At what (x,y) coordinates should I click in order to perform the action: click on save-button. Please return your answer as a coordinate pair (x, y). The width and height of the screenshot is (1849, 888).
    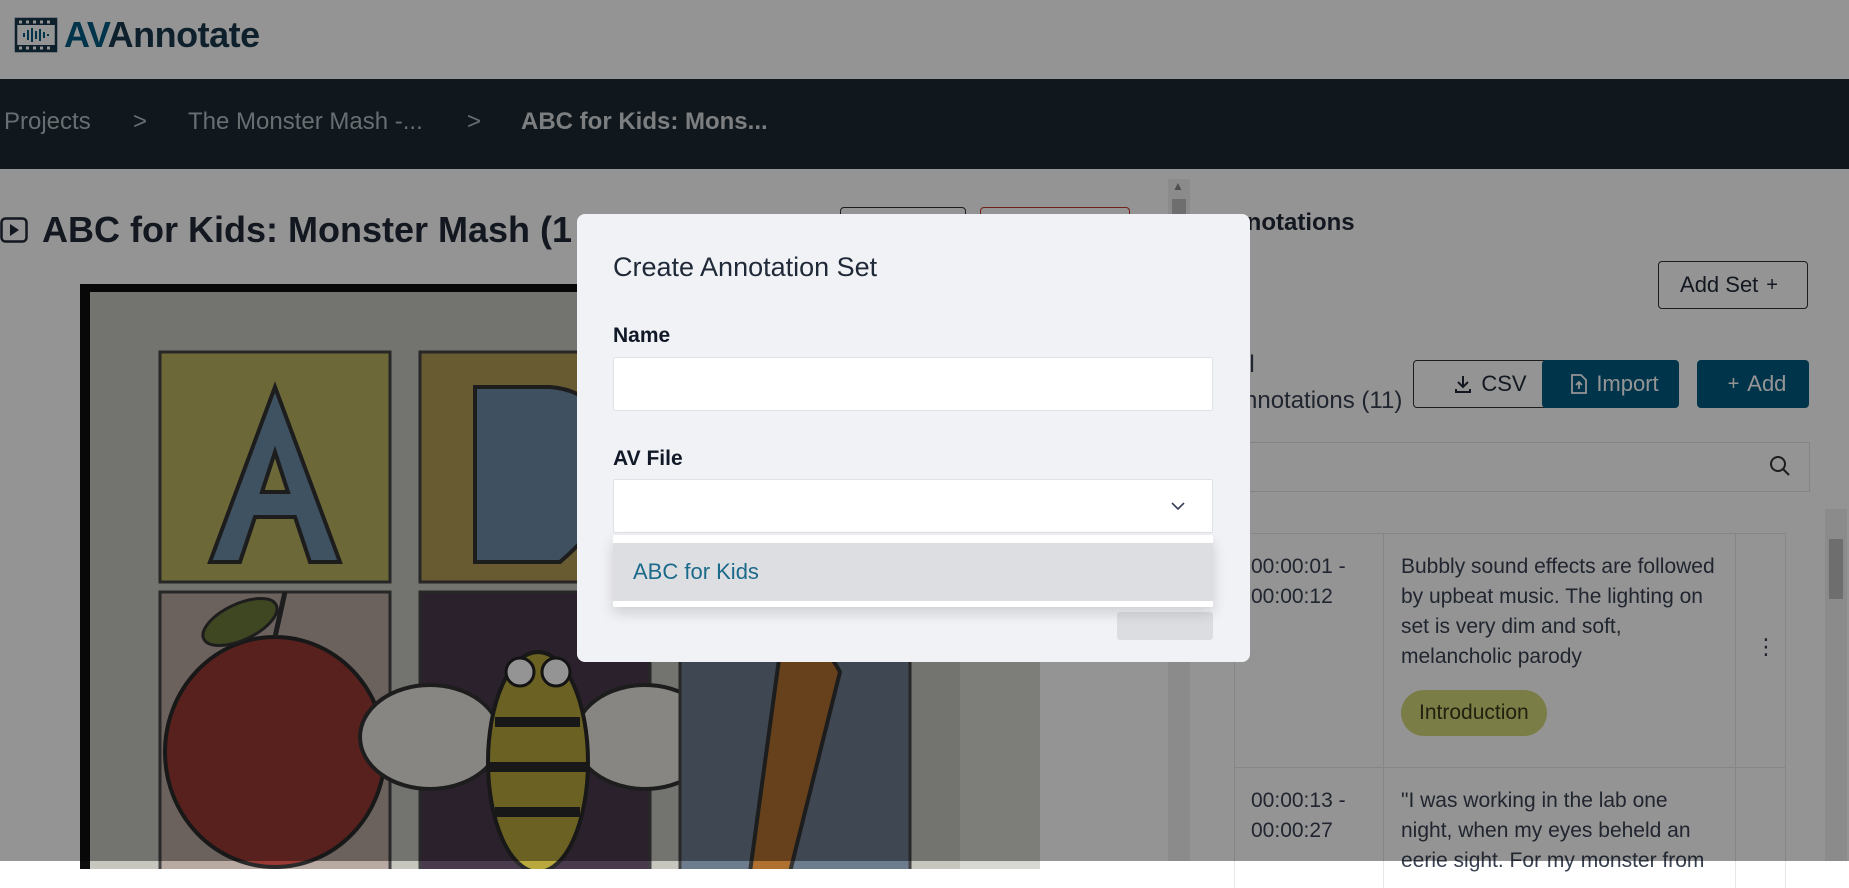
    Looking at the image, I should click on (1165, 626).